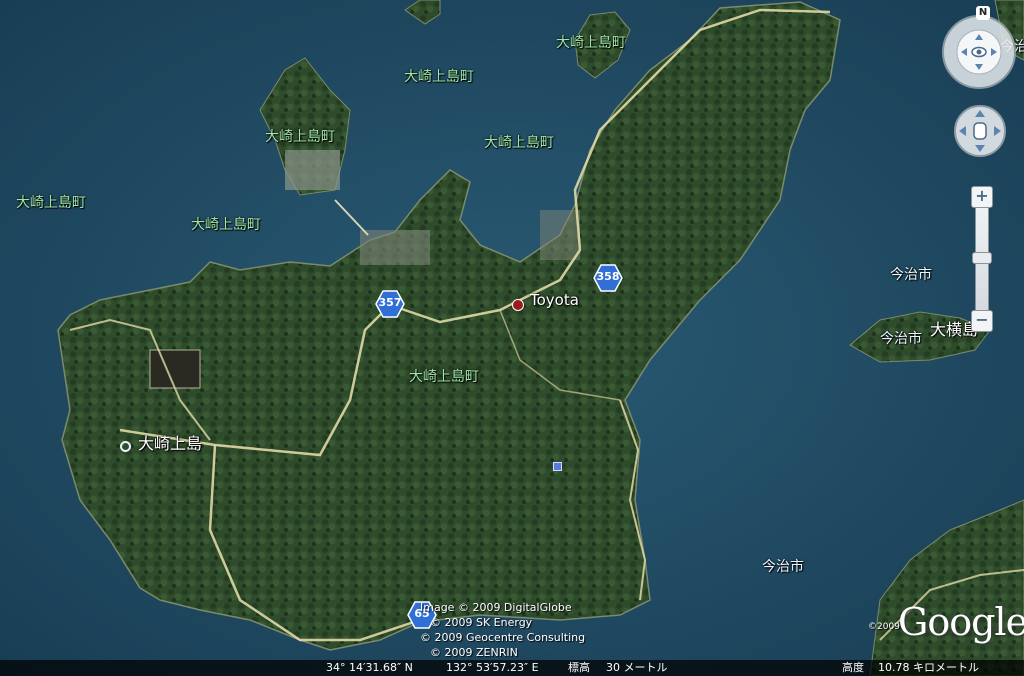 The height and width of the screenshot is (676, 1024). What do you see at coordinates (579, 667) in the screenshot?
I see `elevation-label: 標高` at bounding box center [579, 667].